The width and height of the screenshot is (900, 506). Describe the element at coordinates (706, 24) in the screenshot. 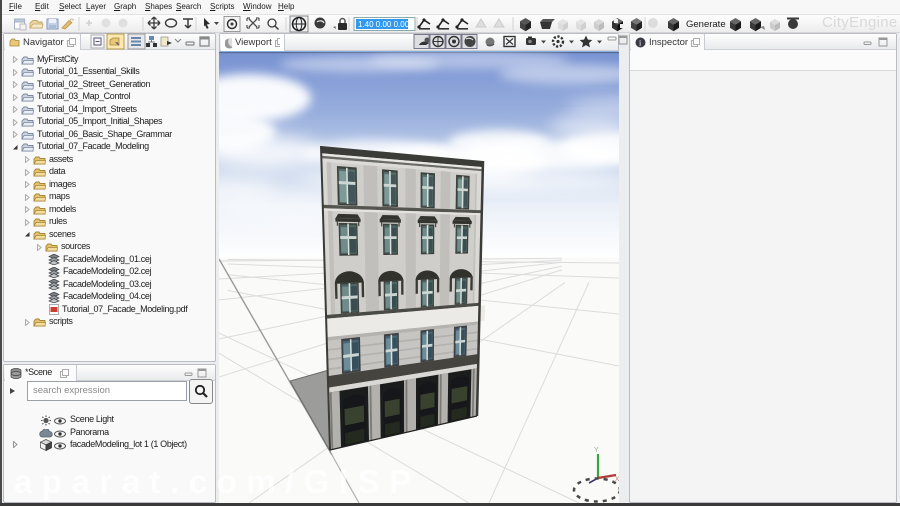

I see `svg-text: Generate` at that location.